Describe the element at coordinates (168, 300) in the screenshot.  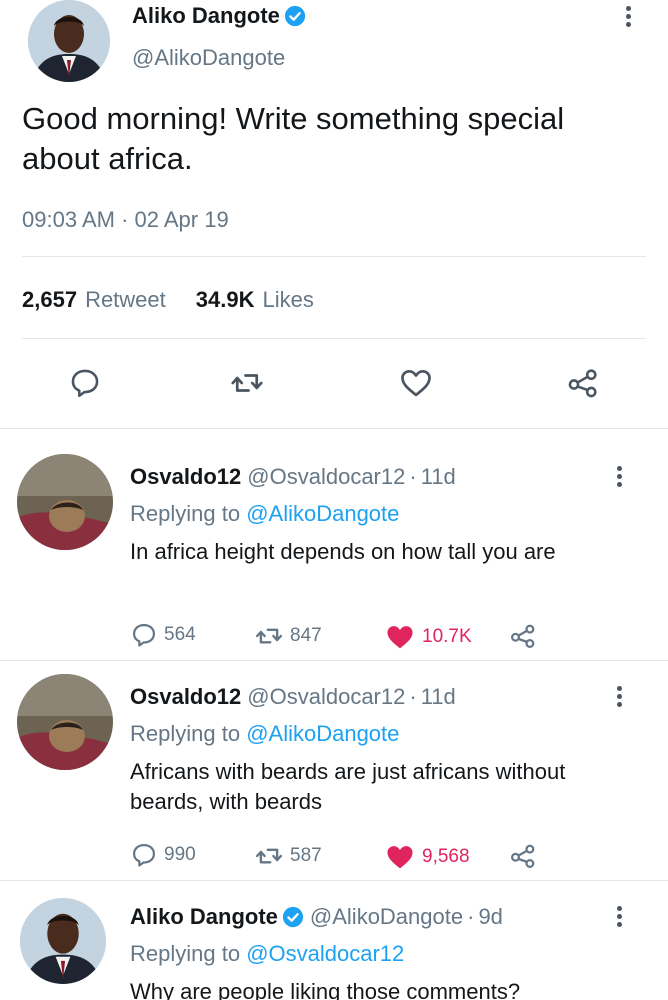
I see `tweet-stats: 2,657 Retweet 34.9K Likes` at that location.